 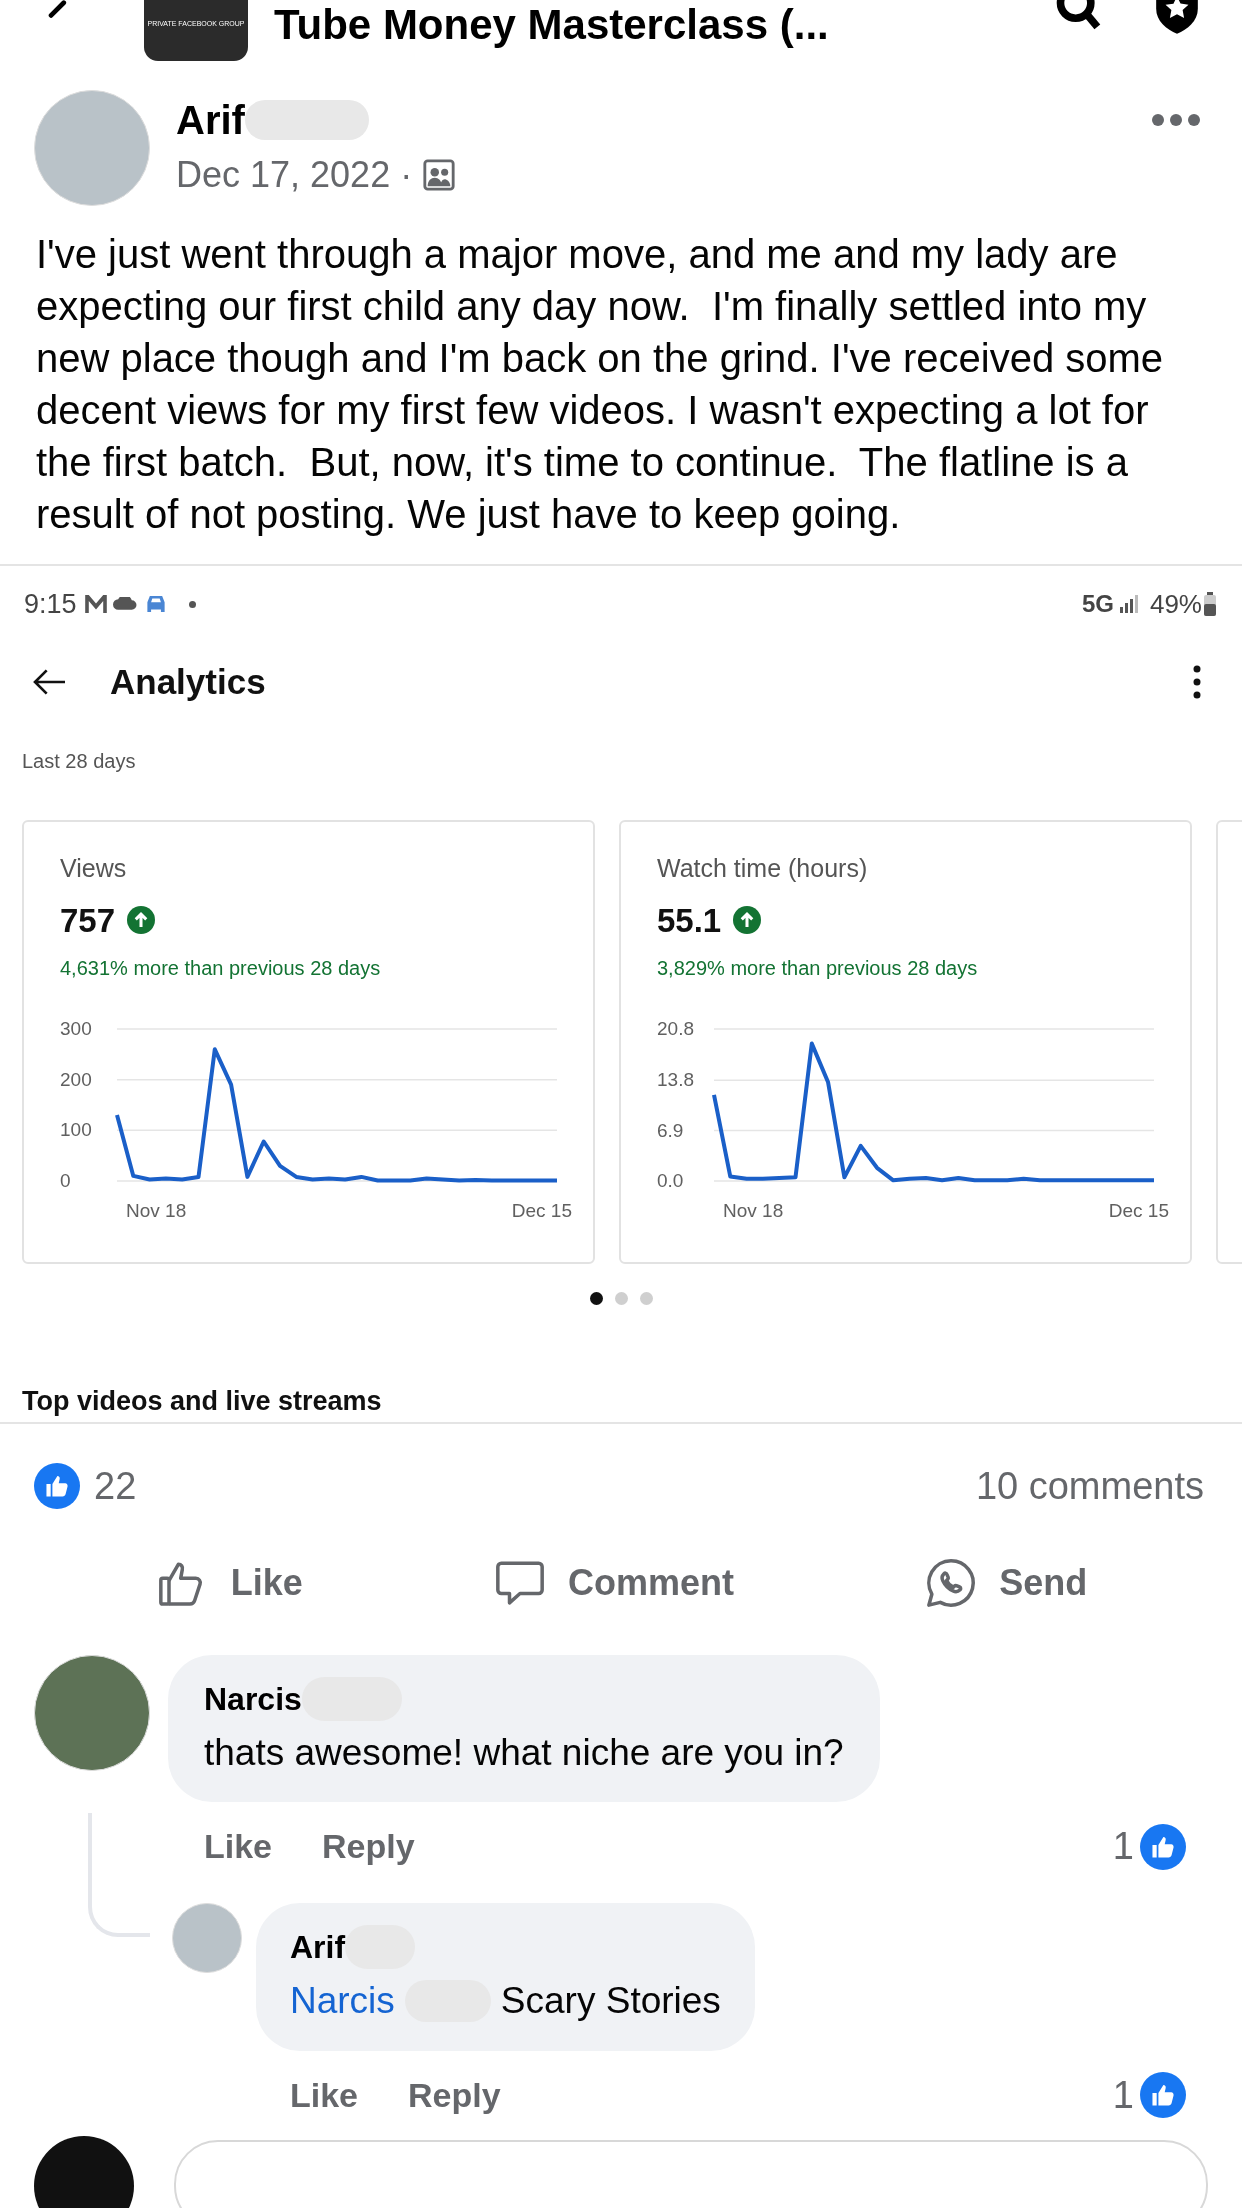 I want to click on like-count: 22, so click(x=115, y=1486).